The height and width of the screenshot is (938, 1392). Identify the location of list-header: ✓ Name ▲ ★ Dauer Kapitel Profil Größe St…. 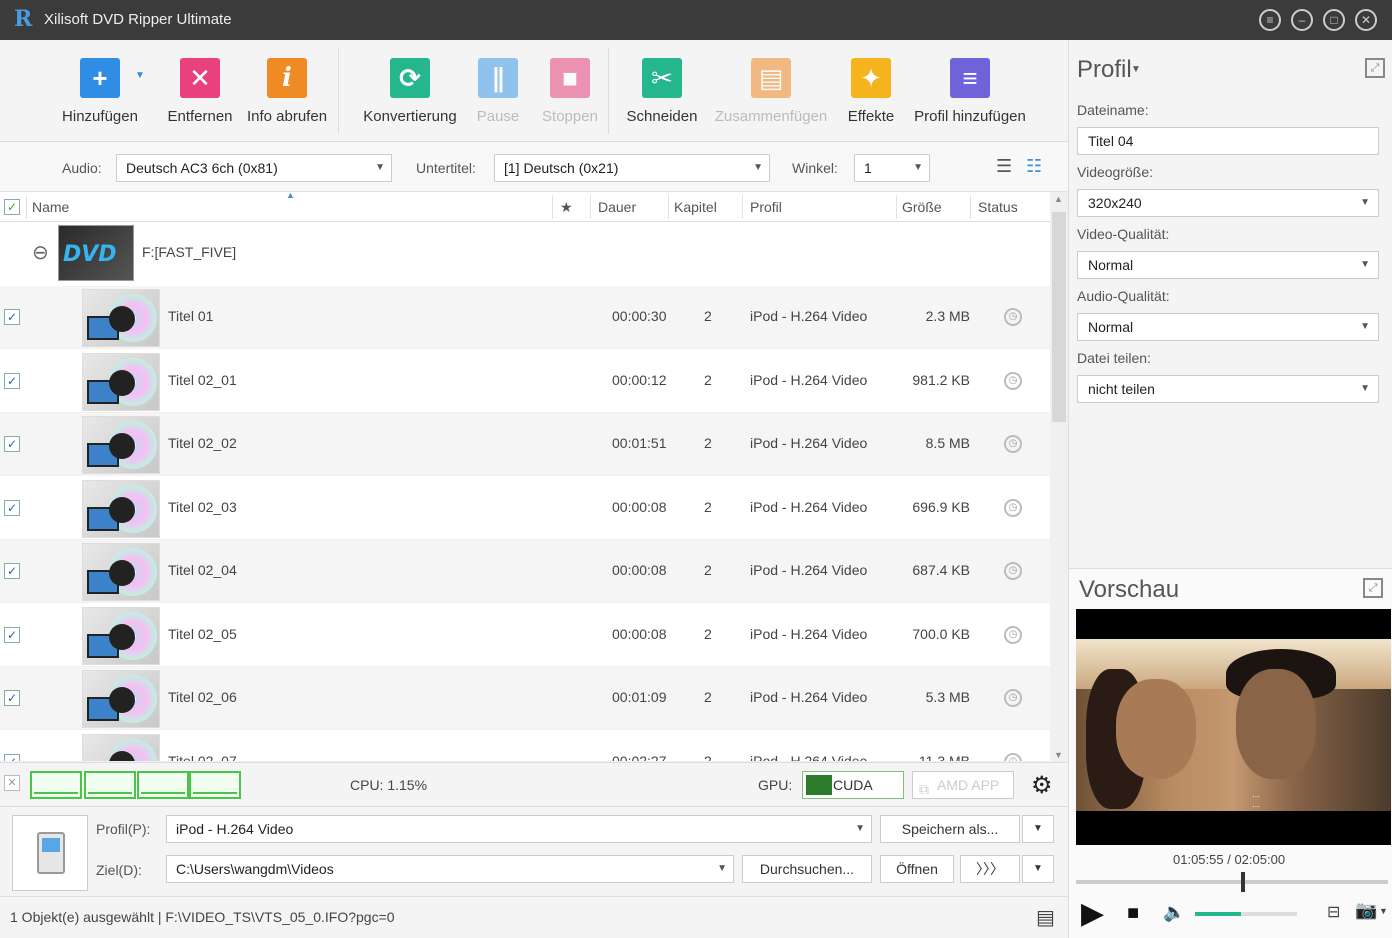
(525, 206).